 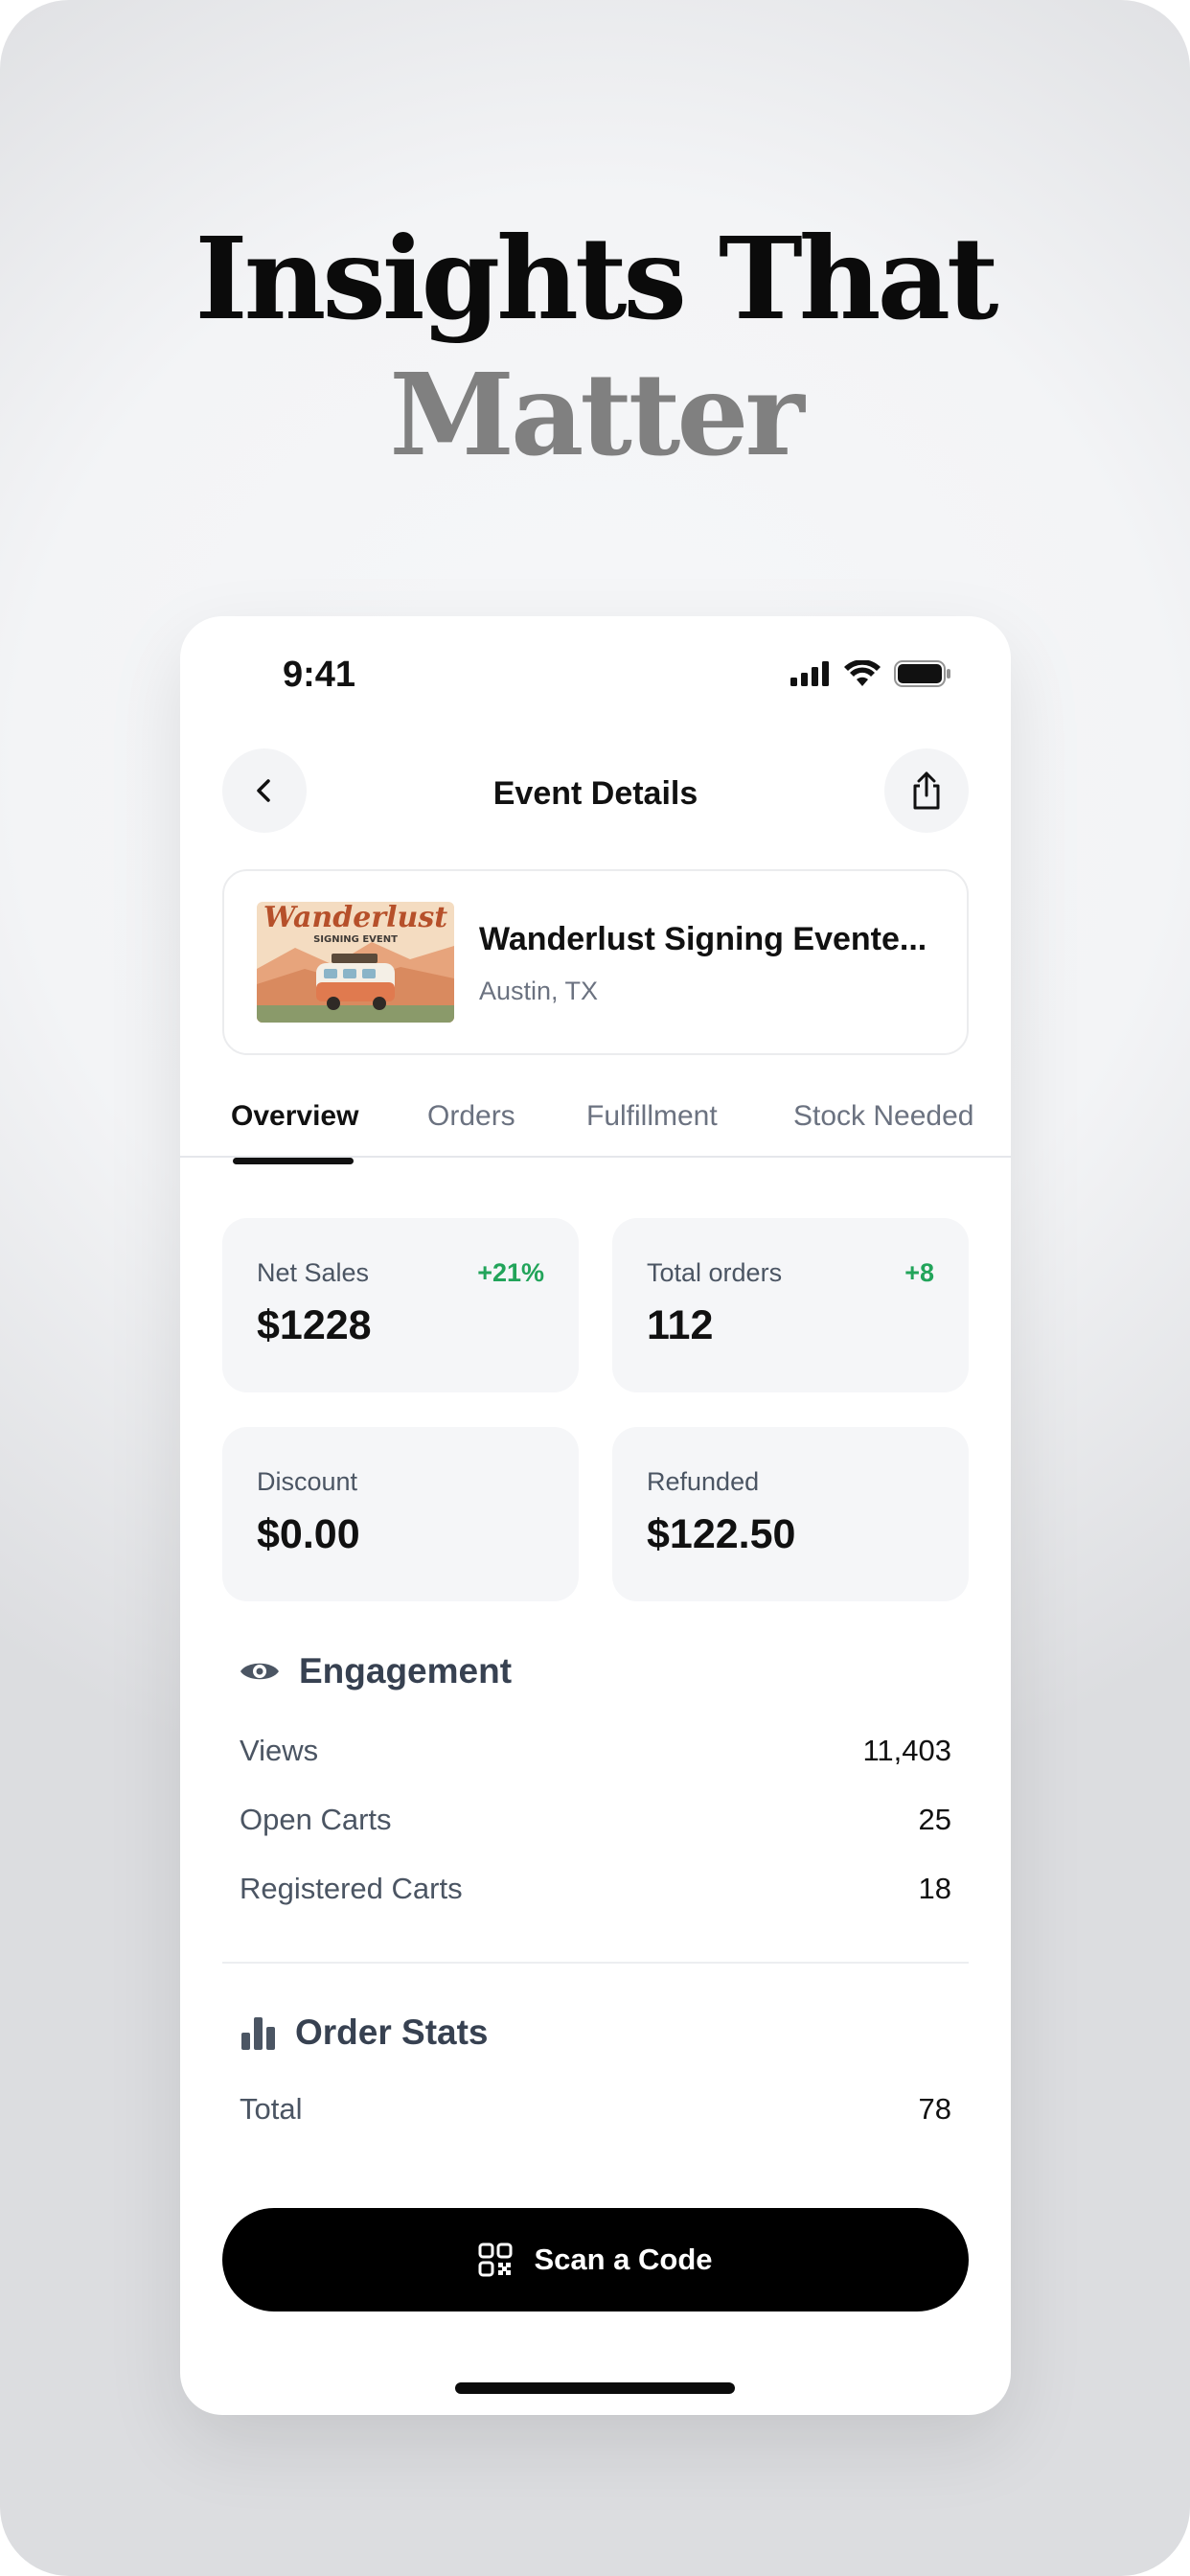 I want to click on stat-card-net-sales: Net Sales +21% $1228, so click(x=401, y=1305).